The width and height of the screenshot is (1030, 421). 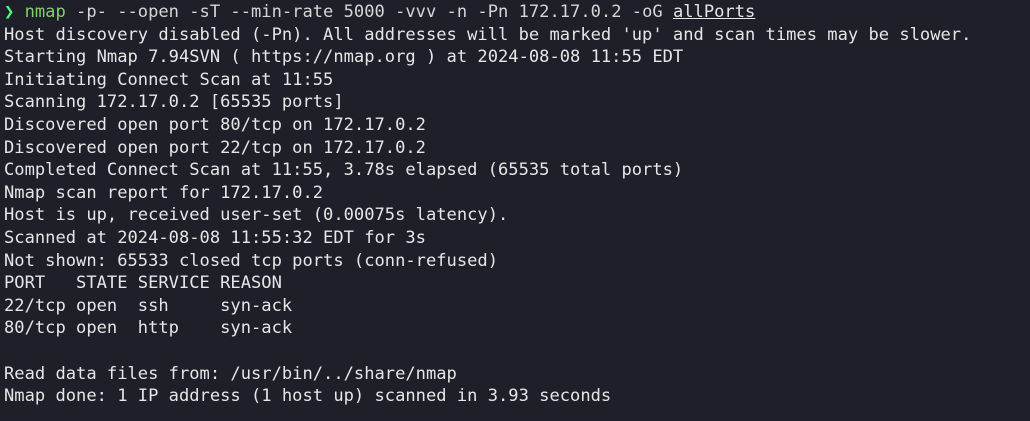 I want to click on output-line-initiating-scan: Initiating Connect Scan at 11:55, so click(x=169, y=79).